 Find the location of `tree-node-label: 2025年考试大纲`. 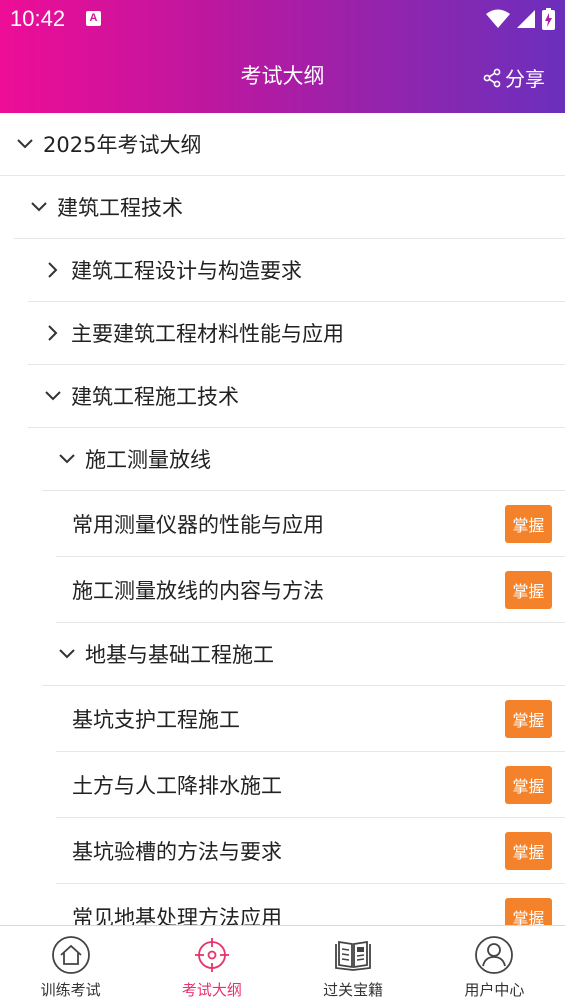

tree-node-label: 2025年考试大纲 is located at coordinates (122, 145).